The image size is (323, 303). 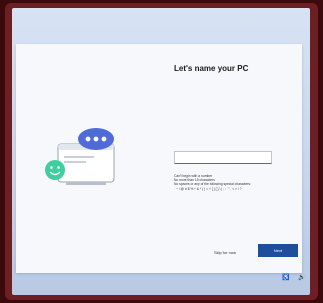 What do you see at coordinates (225, 252) in the screenshot?
I see `skip-for-now-link: Skip for now` at bounding box center [225, 252].